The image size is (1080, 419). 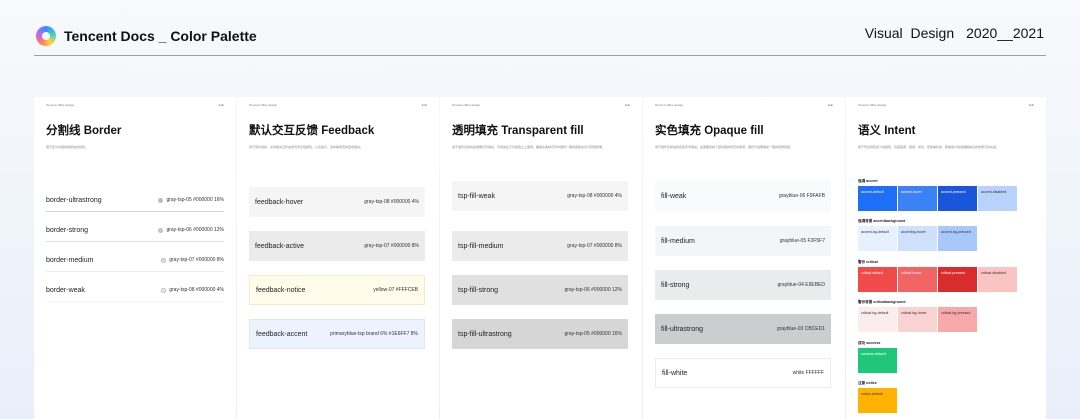 I want to click on swatch-fill-medium: fill-medium grayblue-05 F3F5F7, so click(x=743, y=241).